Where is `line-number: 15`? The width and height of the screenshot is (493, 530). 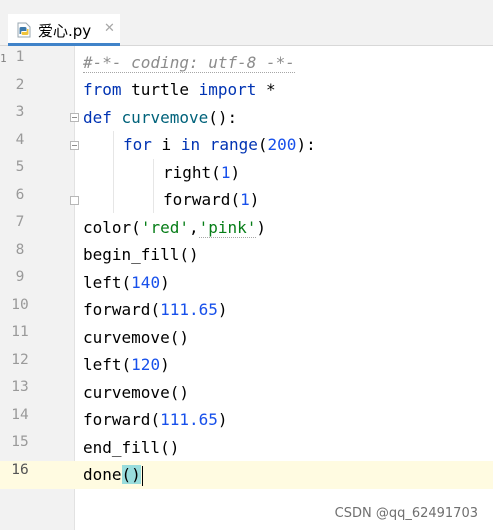
line-number: 15 is located at coordinates (20, 442).